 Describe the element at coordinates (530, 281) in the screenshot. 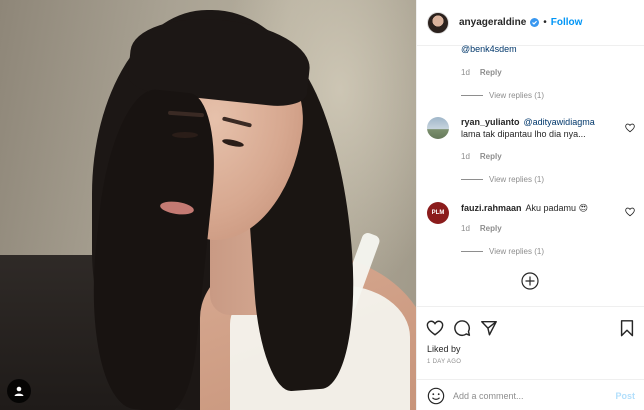

I see `load-more-comments-icon` at that location.